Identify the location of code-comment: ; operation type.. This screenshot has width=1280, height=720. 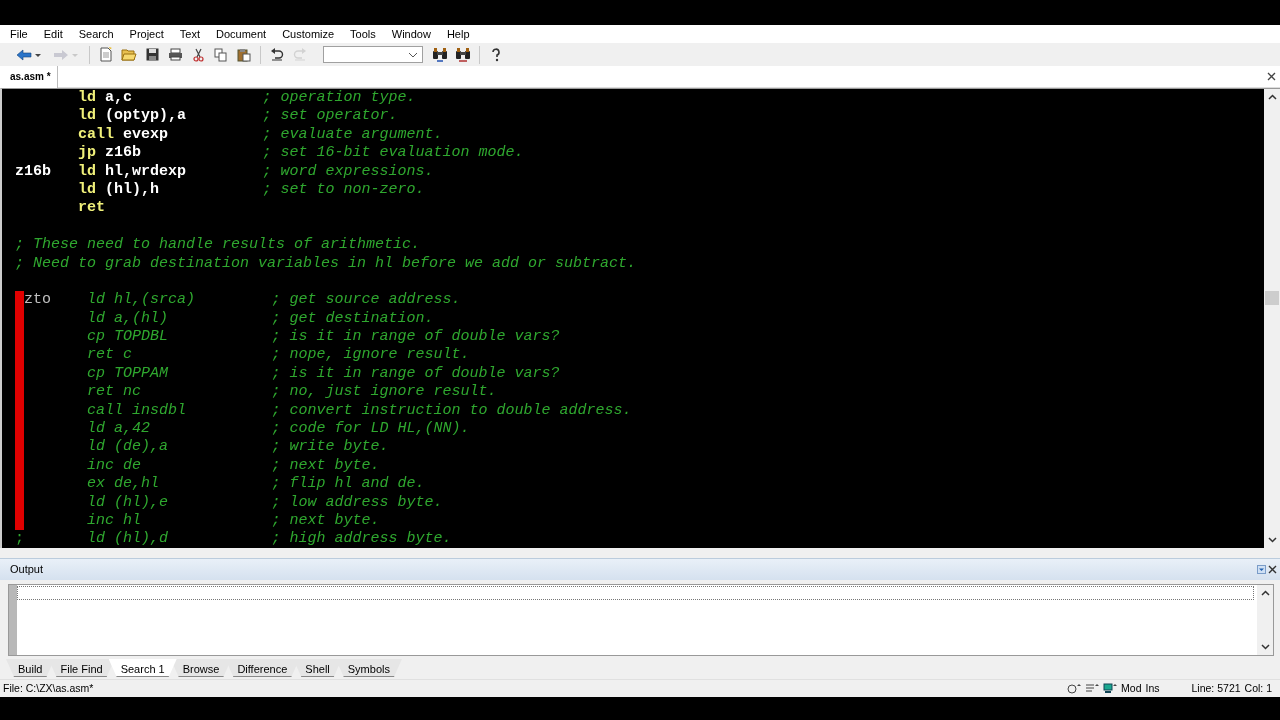
(339, 98).